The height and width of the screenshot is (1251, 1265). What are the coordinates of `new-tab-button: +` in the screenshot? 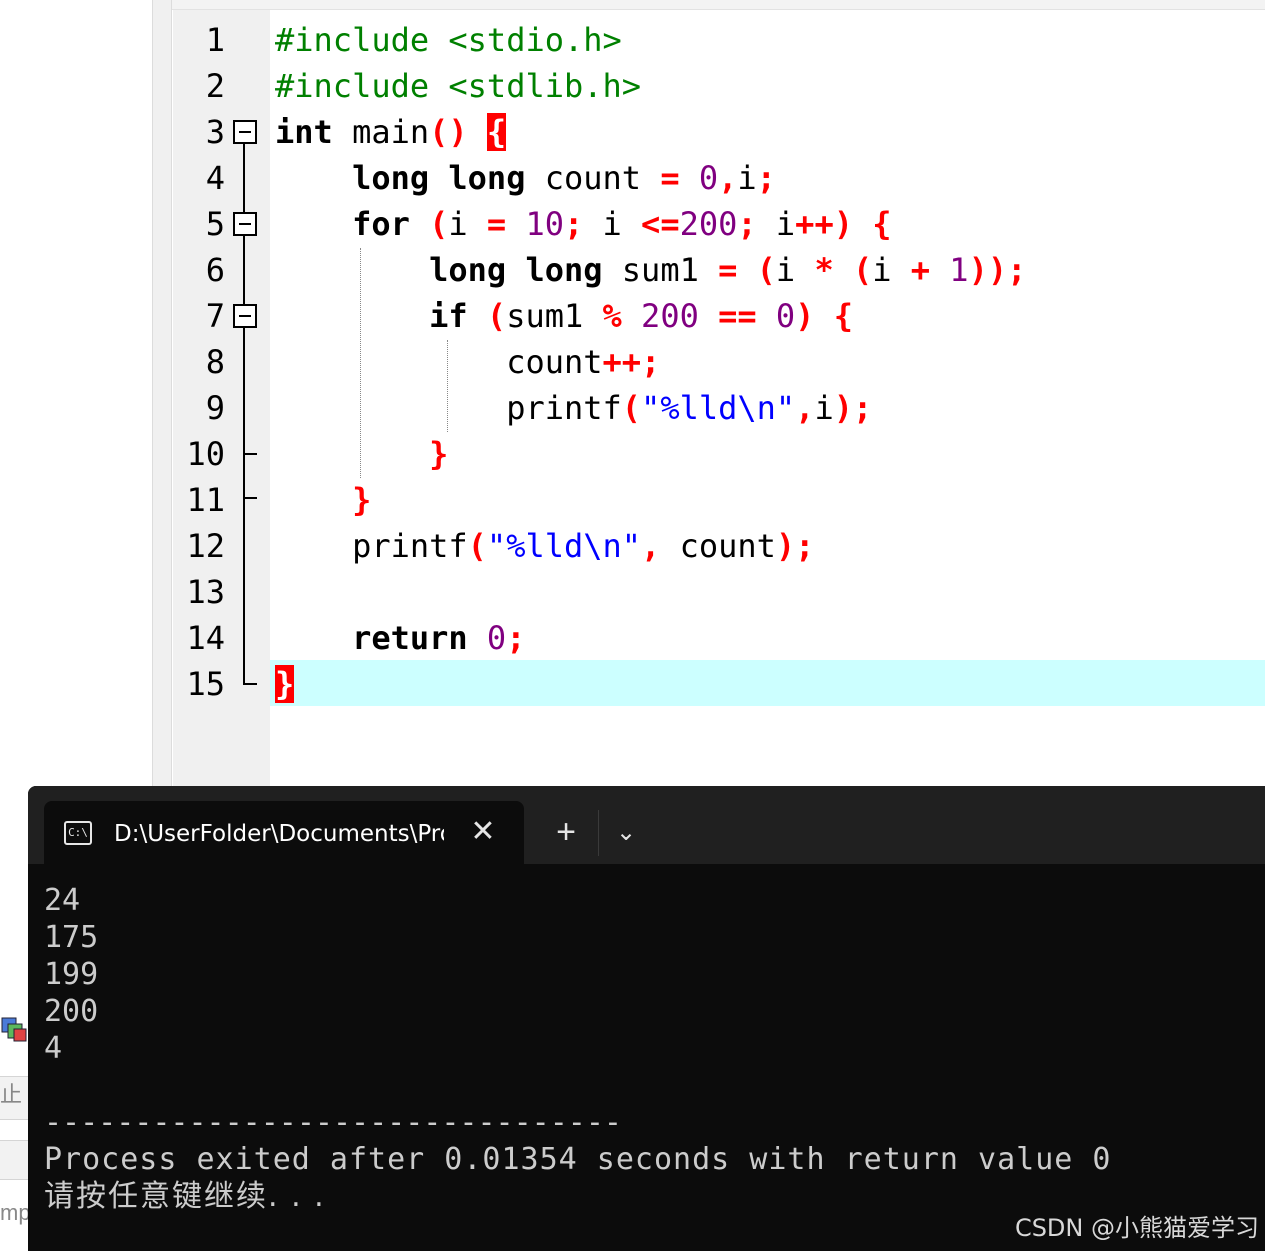 It's located at (566, 832).